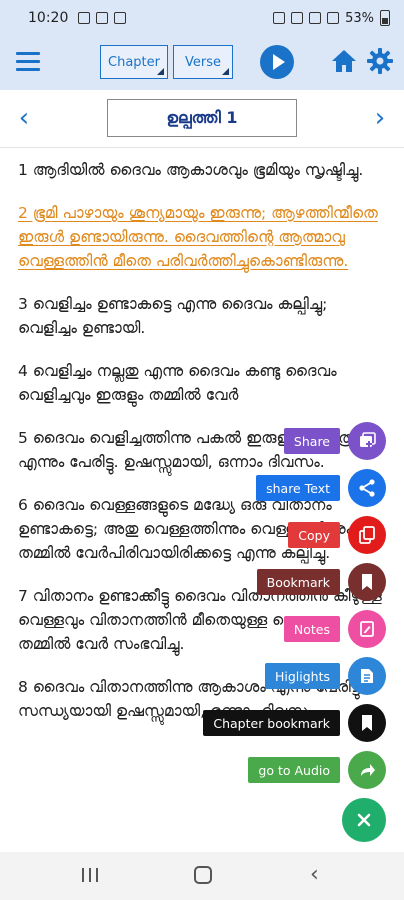  I want to click on share-icon, so click(367, 488).